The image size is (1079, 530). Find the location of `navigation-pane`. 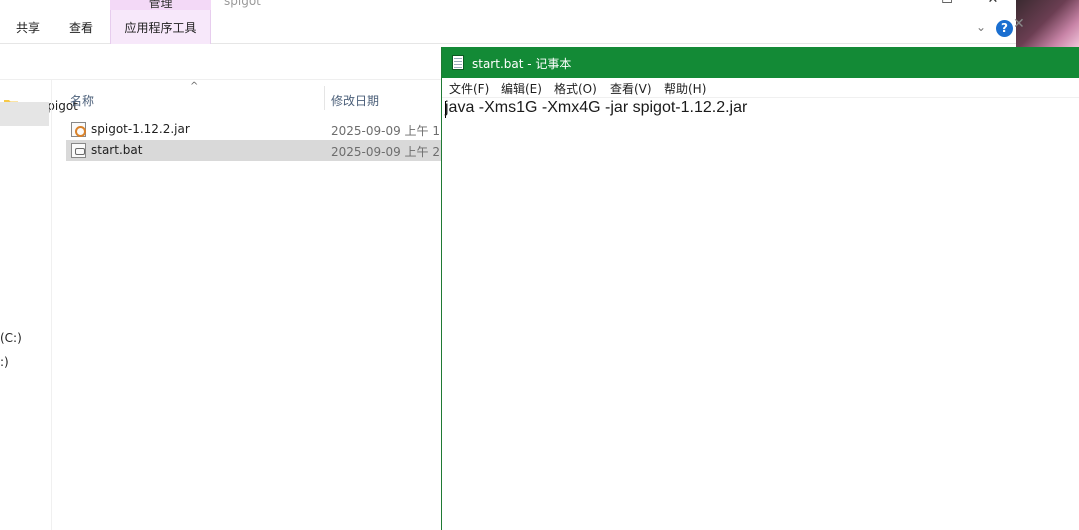

navigation-pane is located at coordinates (26, 305).